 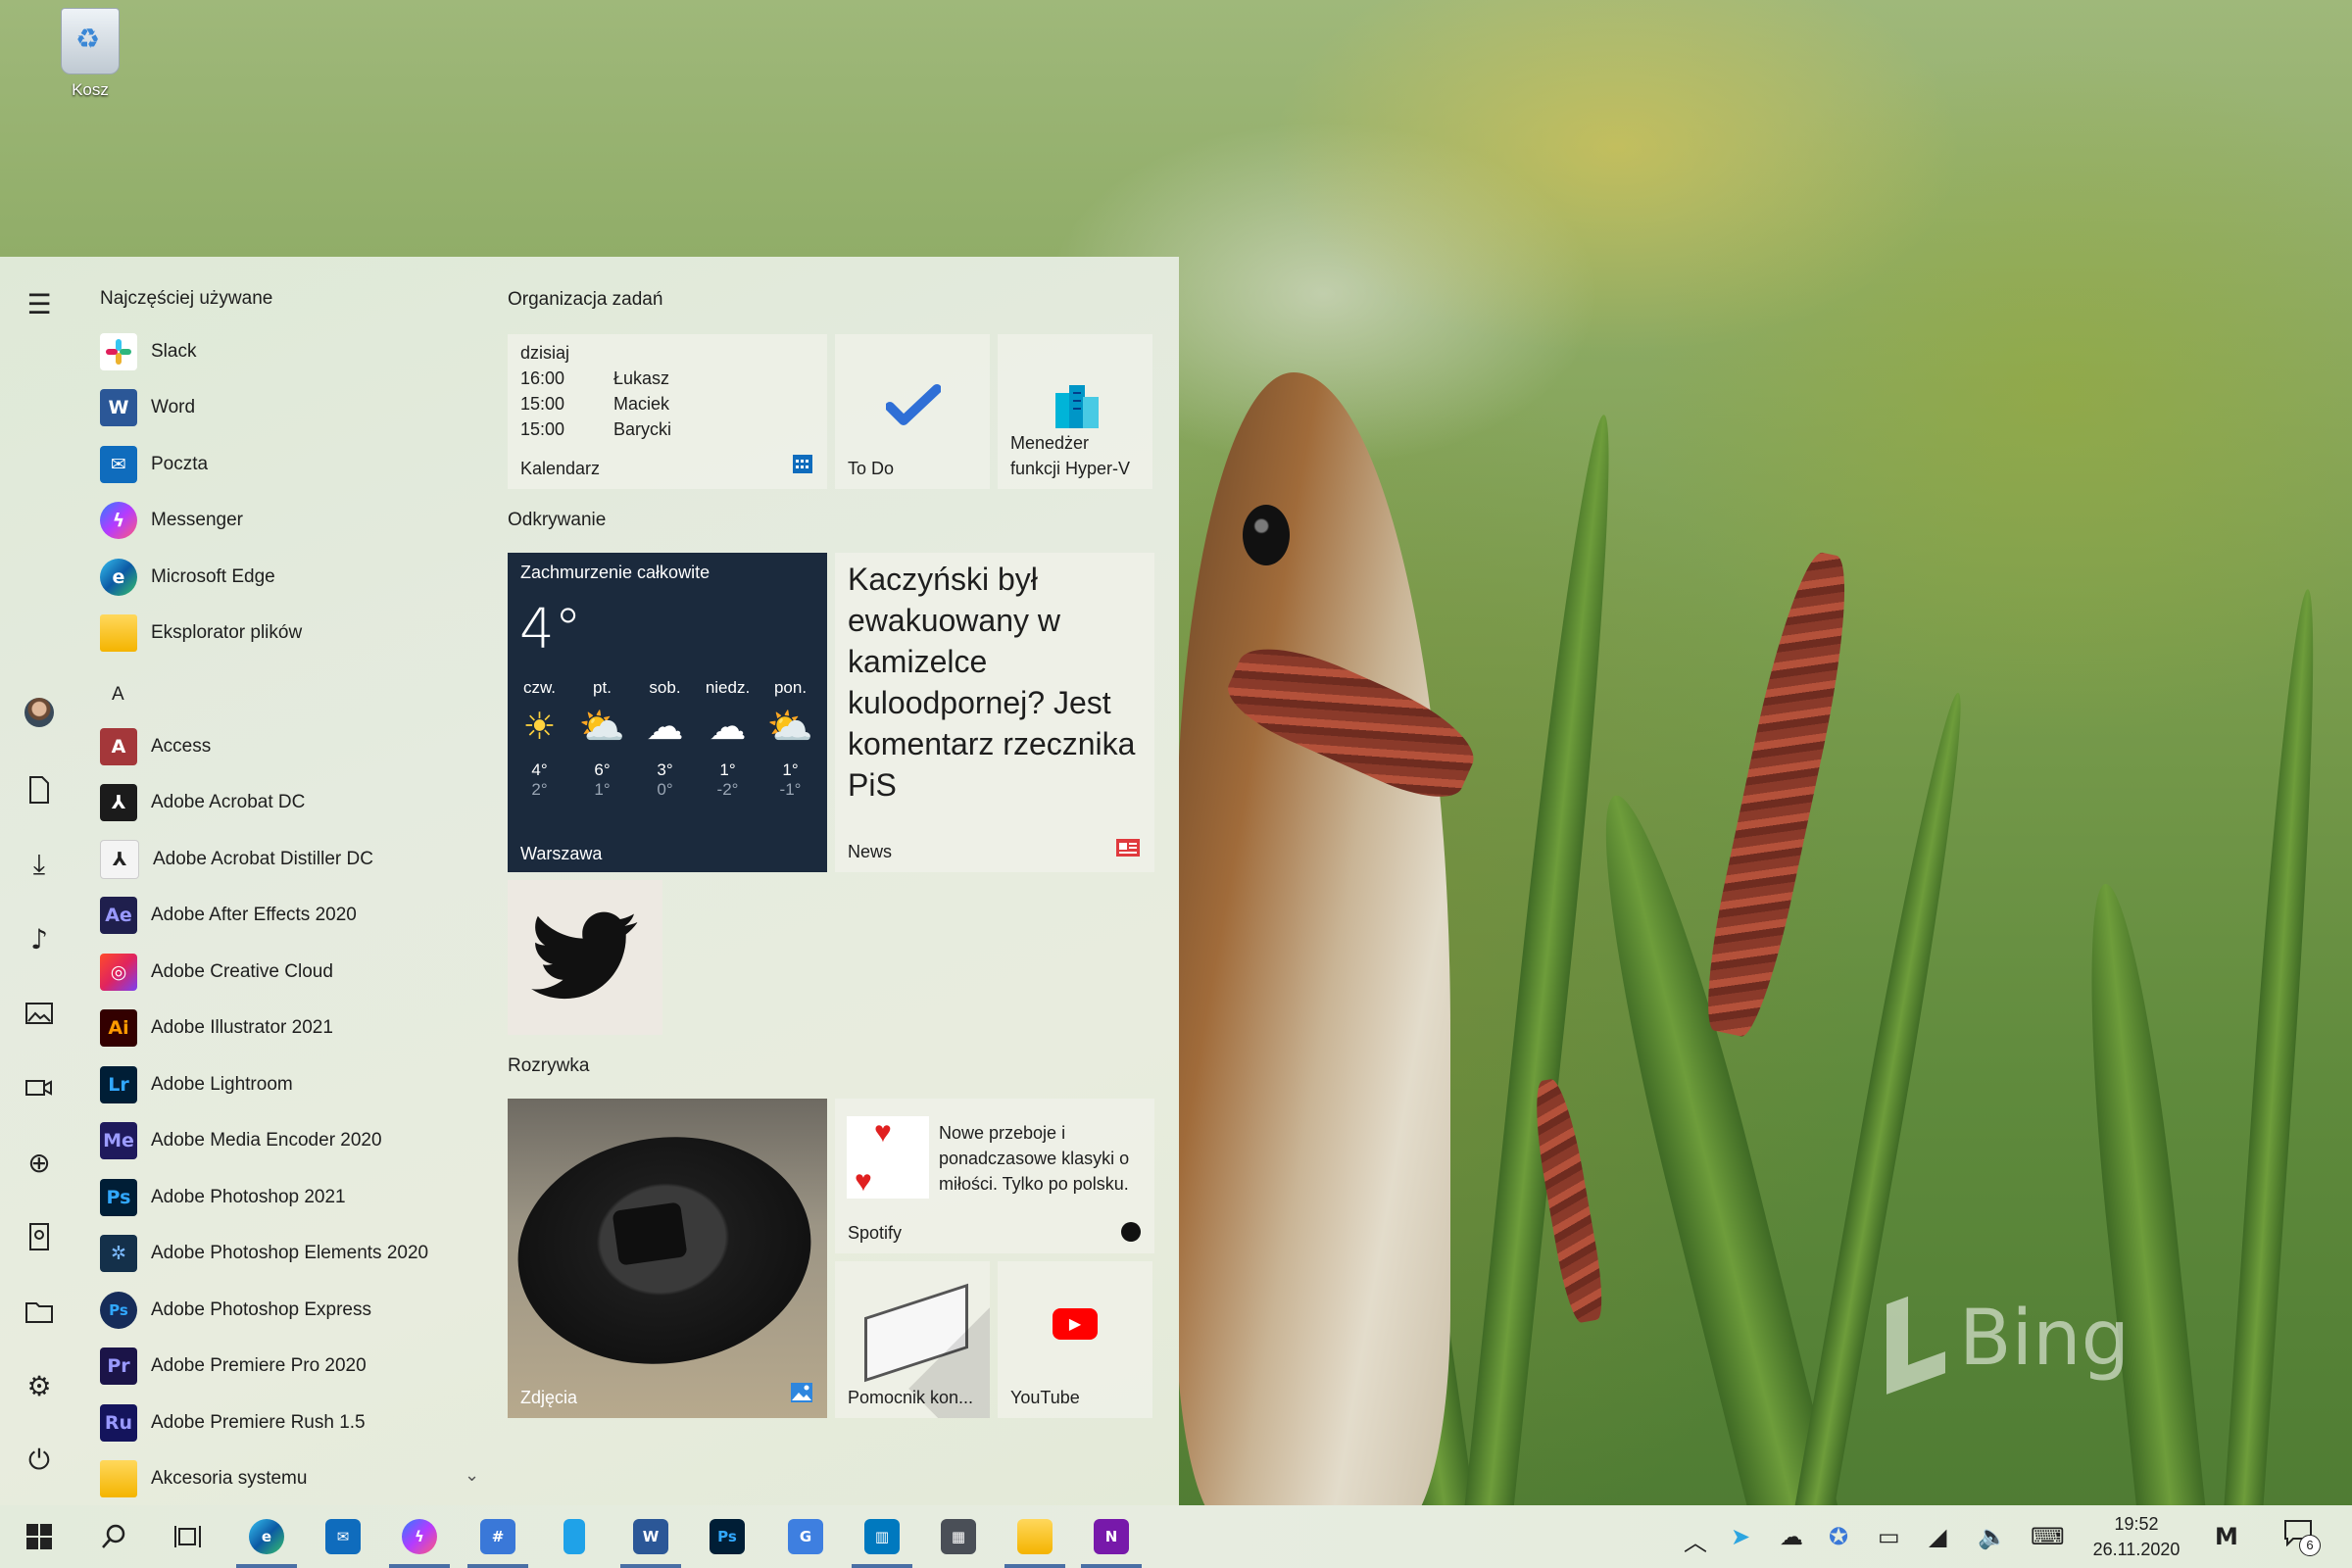 I want to click on word-icon: W, so click(x=118, y=407).